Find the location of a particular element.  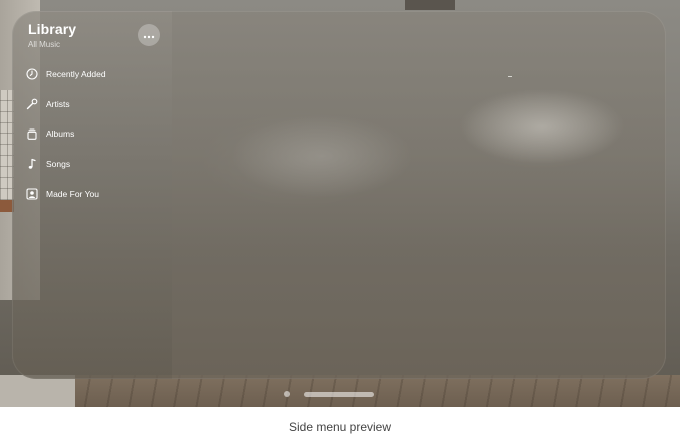

sidebar-item-label: Recently Added is located at coordinates (76, 74).